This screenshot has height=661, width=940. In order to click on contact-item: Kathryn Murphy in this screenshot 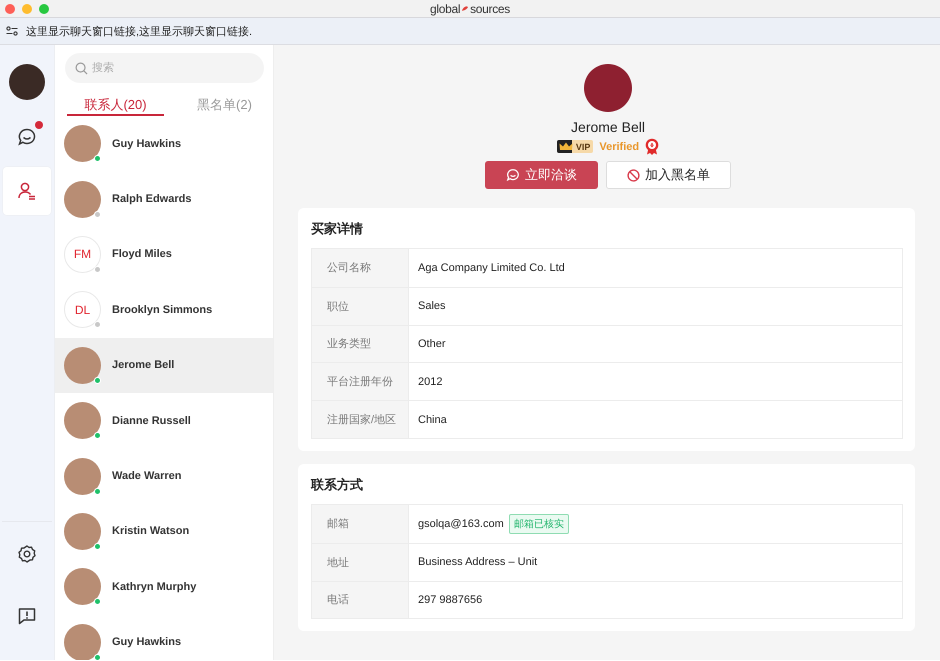, I will do `click(164, 587)`.